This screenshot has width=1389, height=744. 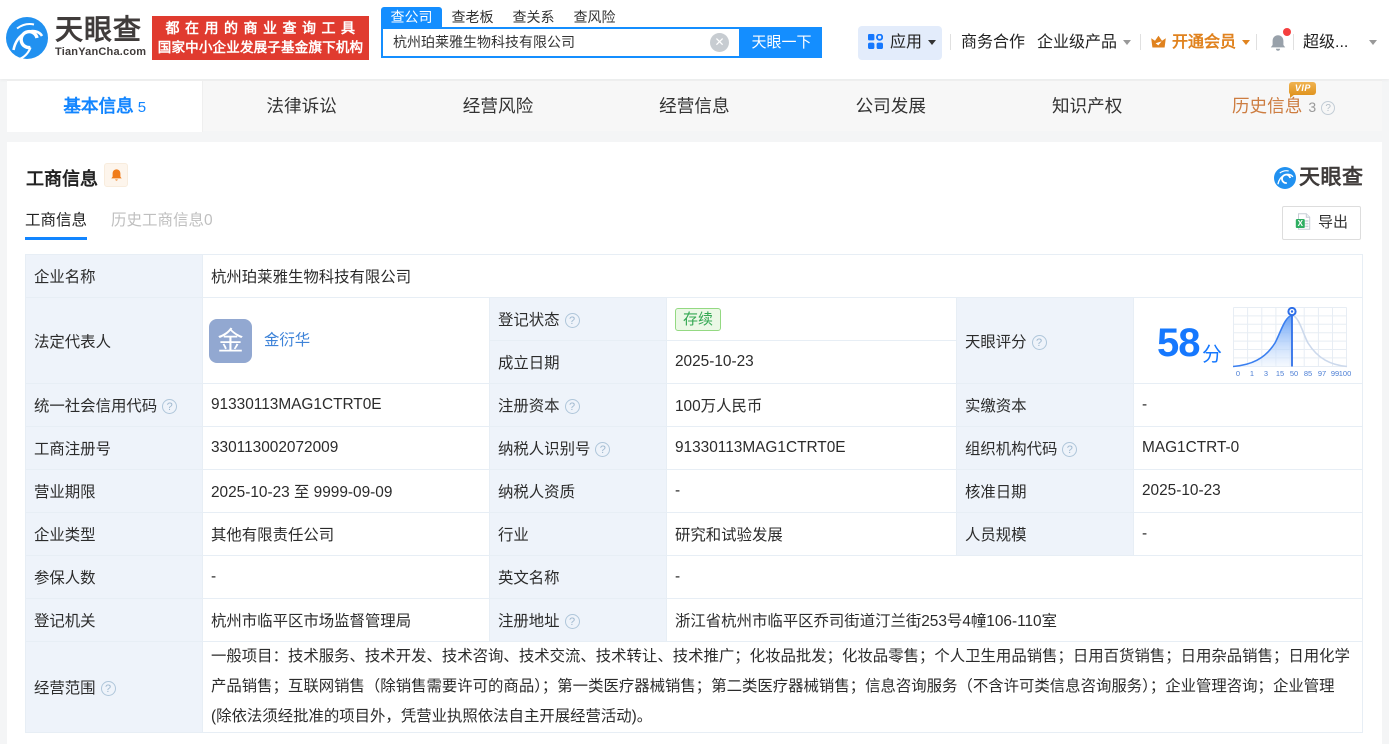 I want to click on svg-text: 0, so click(x=1238, y=373).